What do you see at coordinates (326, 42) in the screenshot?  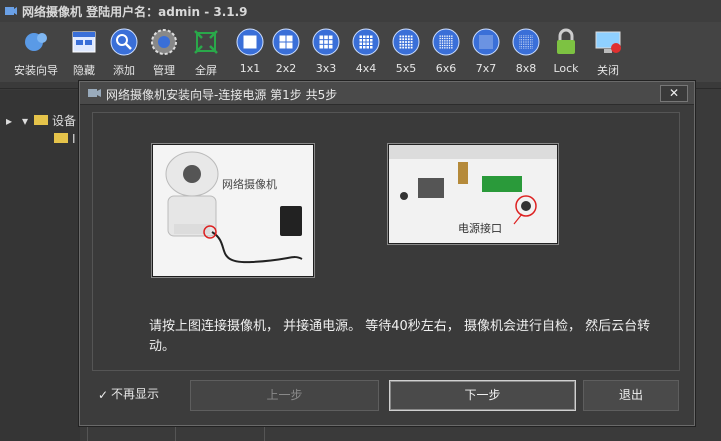 I see `layout-3x3-icon` at bounding box center [326, 42].